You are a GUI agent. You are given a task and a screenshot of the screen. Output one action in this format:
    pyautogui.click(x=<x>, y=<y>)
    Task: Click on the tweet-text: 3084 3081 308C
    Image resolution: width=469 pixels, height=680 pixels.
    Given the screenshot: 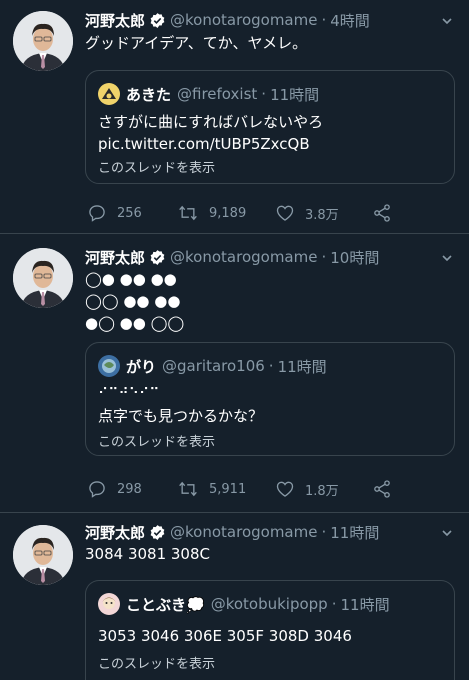 What is the action you would take?
    pyautogui.click(x=147, y=554)
    